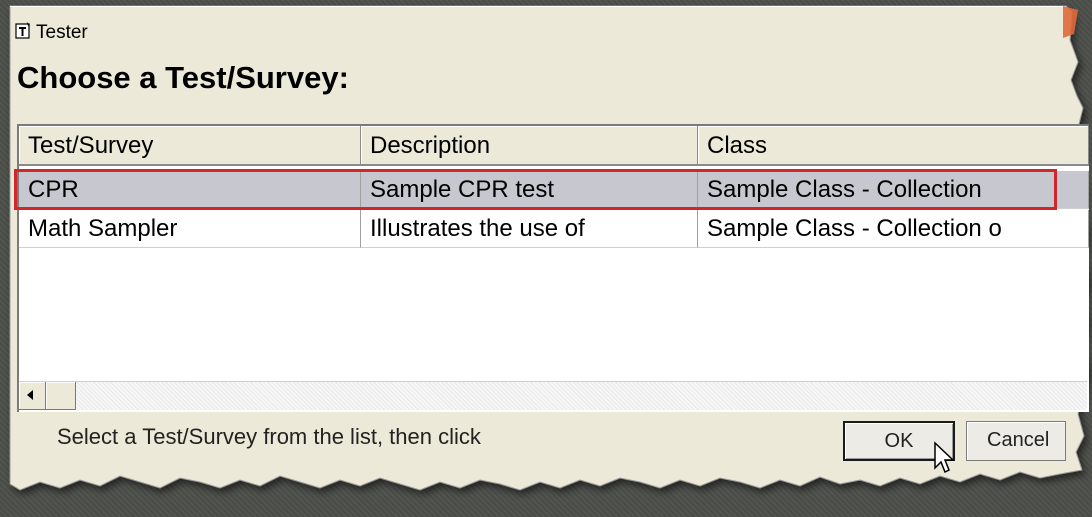 The image size is (1092, 517). I want to click on column-header-class: Class, so click(893, 146).